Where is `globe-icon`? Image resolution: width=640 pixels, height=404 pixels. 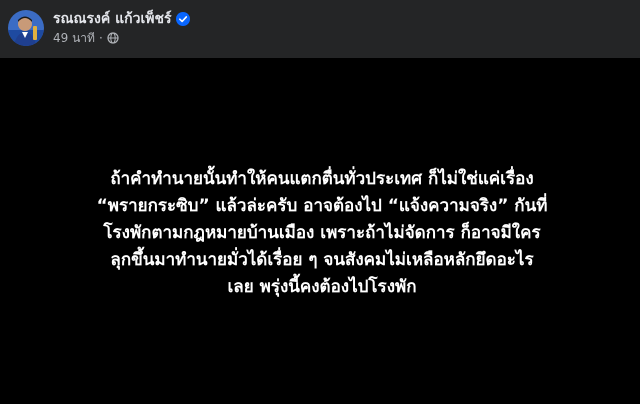 globe-icon is located at coordinates (113, 38).